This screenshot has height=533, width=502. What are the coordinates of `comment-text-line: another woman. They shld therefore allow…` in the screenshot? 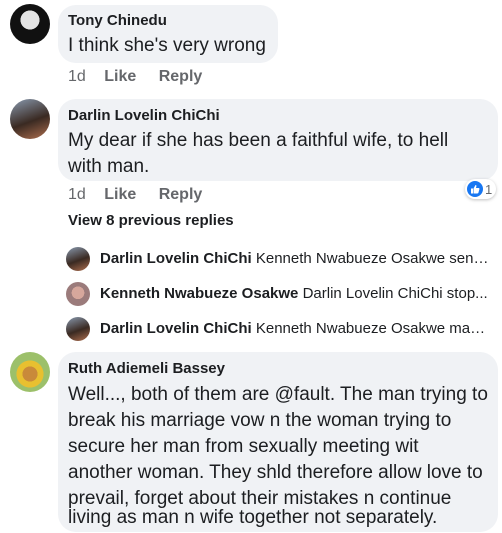 It's located at (275, 472).